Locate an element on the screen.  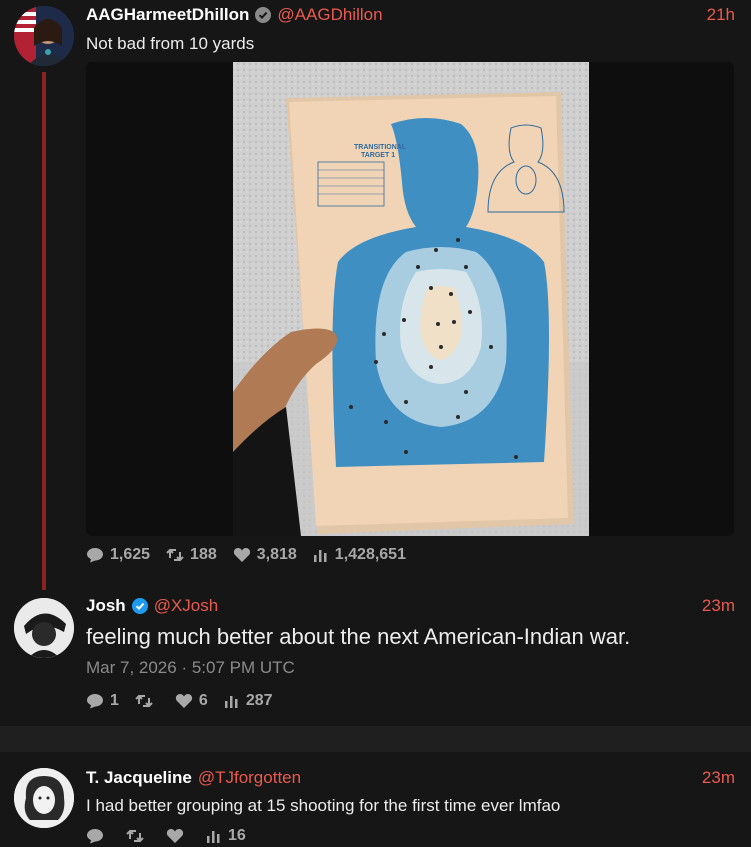
like-count: 6 is located at coordinates (203, 700).